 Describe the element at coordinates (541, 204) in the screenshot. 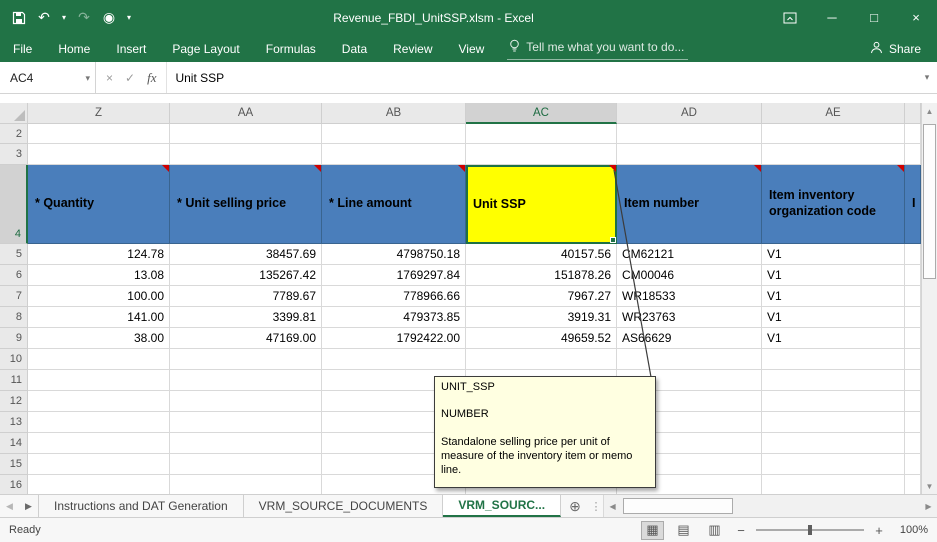

I see `active-cell-ac4: Unit SSP` at that location.